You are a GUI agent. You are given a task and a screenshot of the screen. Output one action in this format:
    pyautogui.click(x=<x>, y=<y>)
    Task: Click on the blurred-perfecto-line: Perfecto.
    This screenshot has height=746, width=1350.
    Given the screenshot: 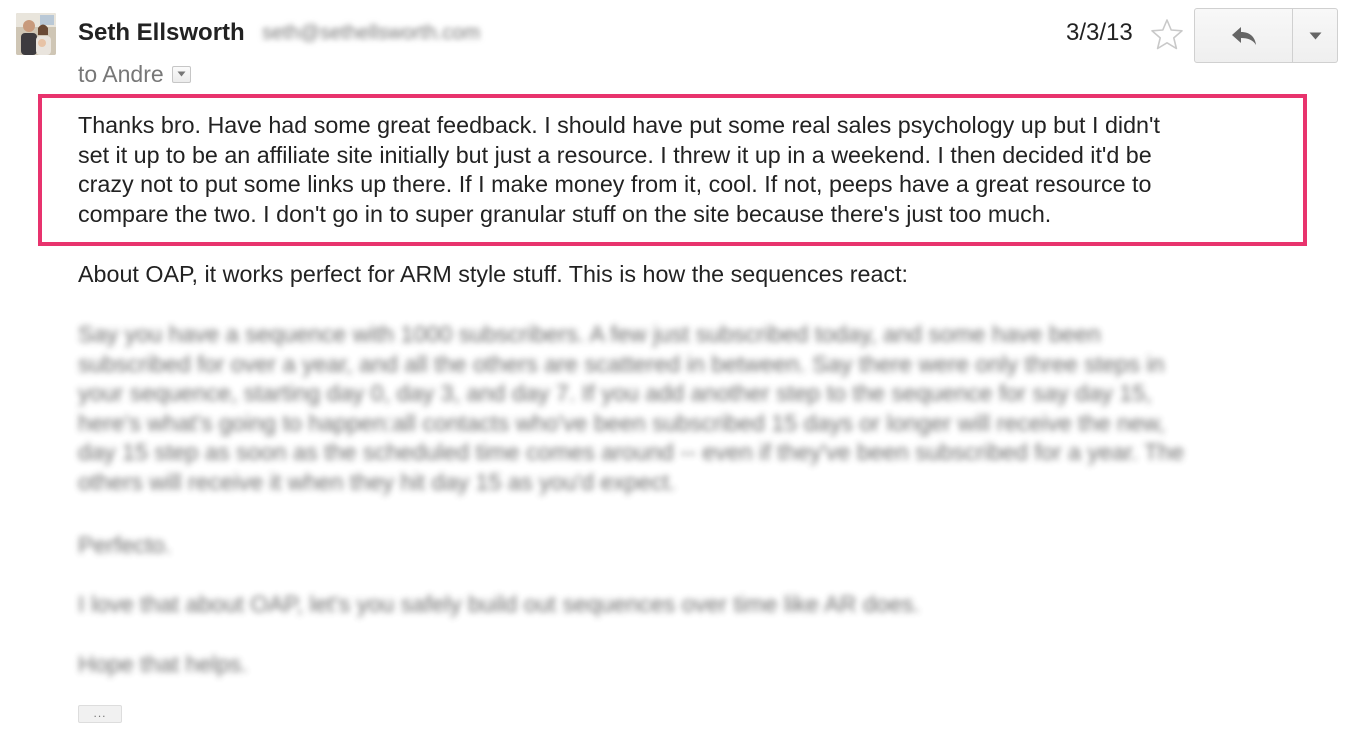 What is the action you would take?
    pyautogui.click(x=125, y=545)
    